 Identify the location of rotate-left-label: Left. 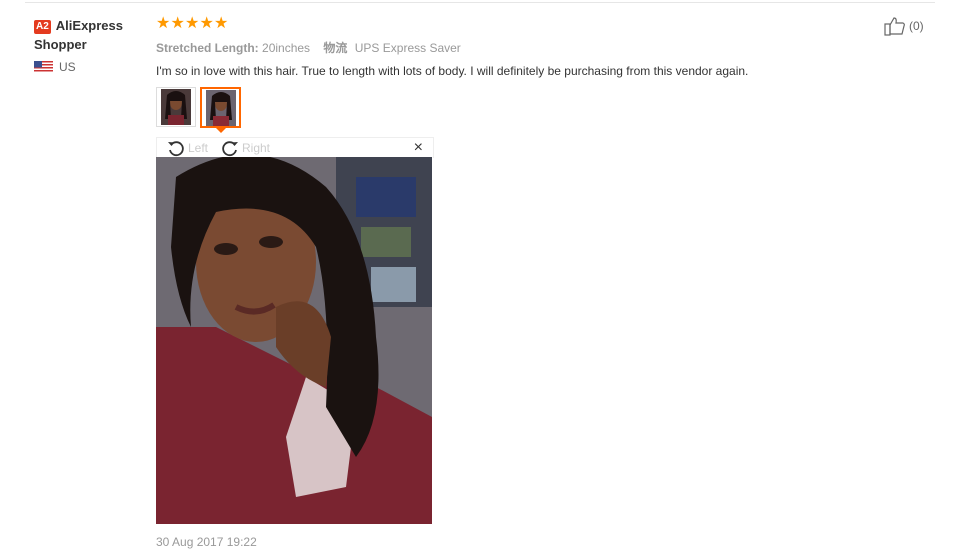
(198, 148).